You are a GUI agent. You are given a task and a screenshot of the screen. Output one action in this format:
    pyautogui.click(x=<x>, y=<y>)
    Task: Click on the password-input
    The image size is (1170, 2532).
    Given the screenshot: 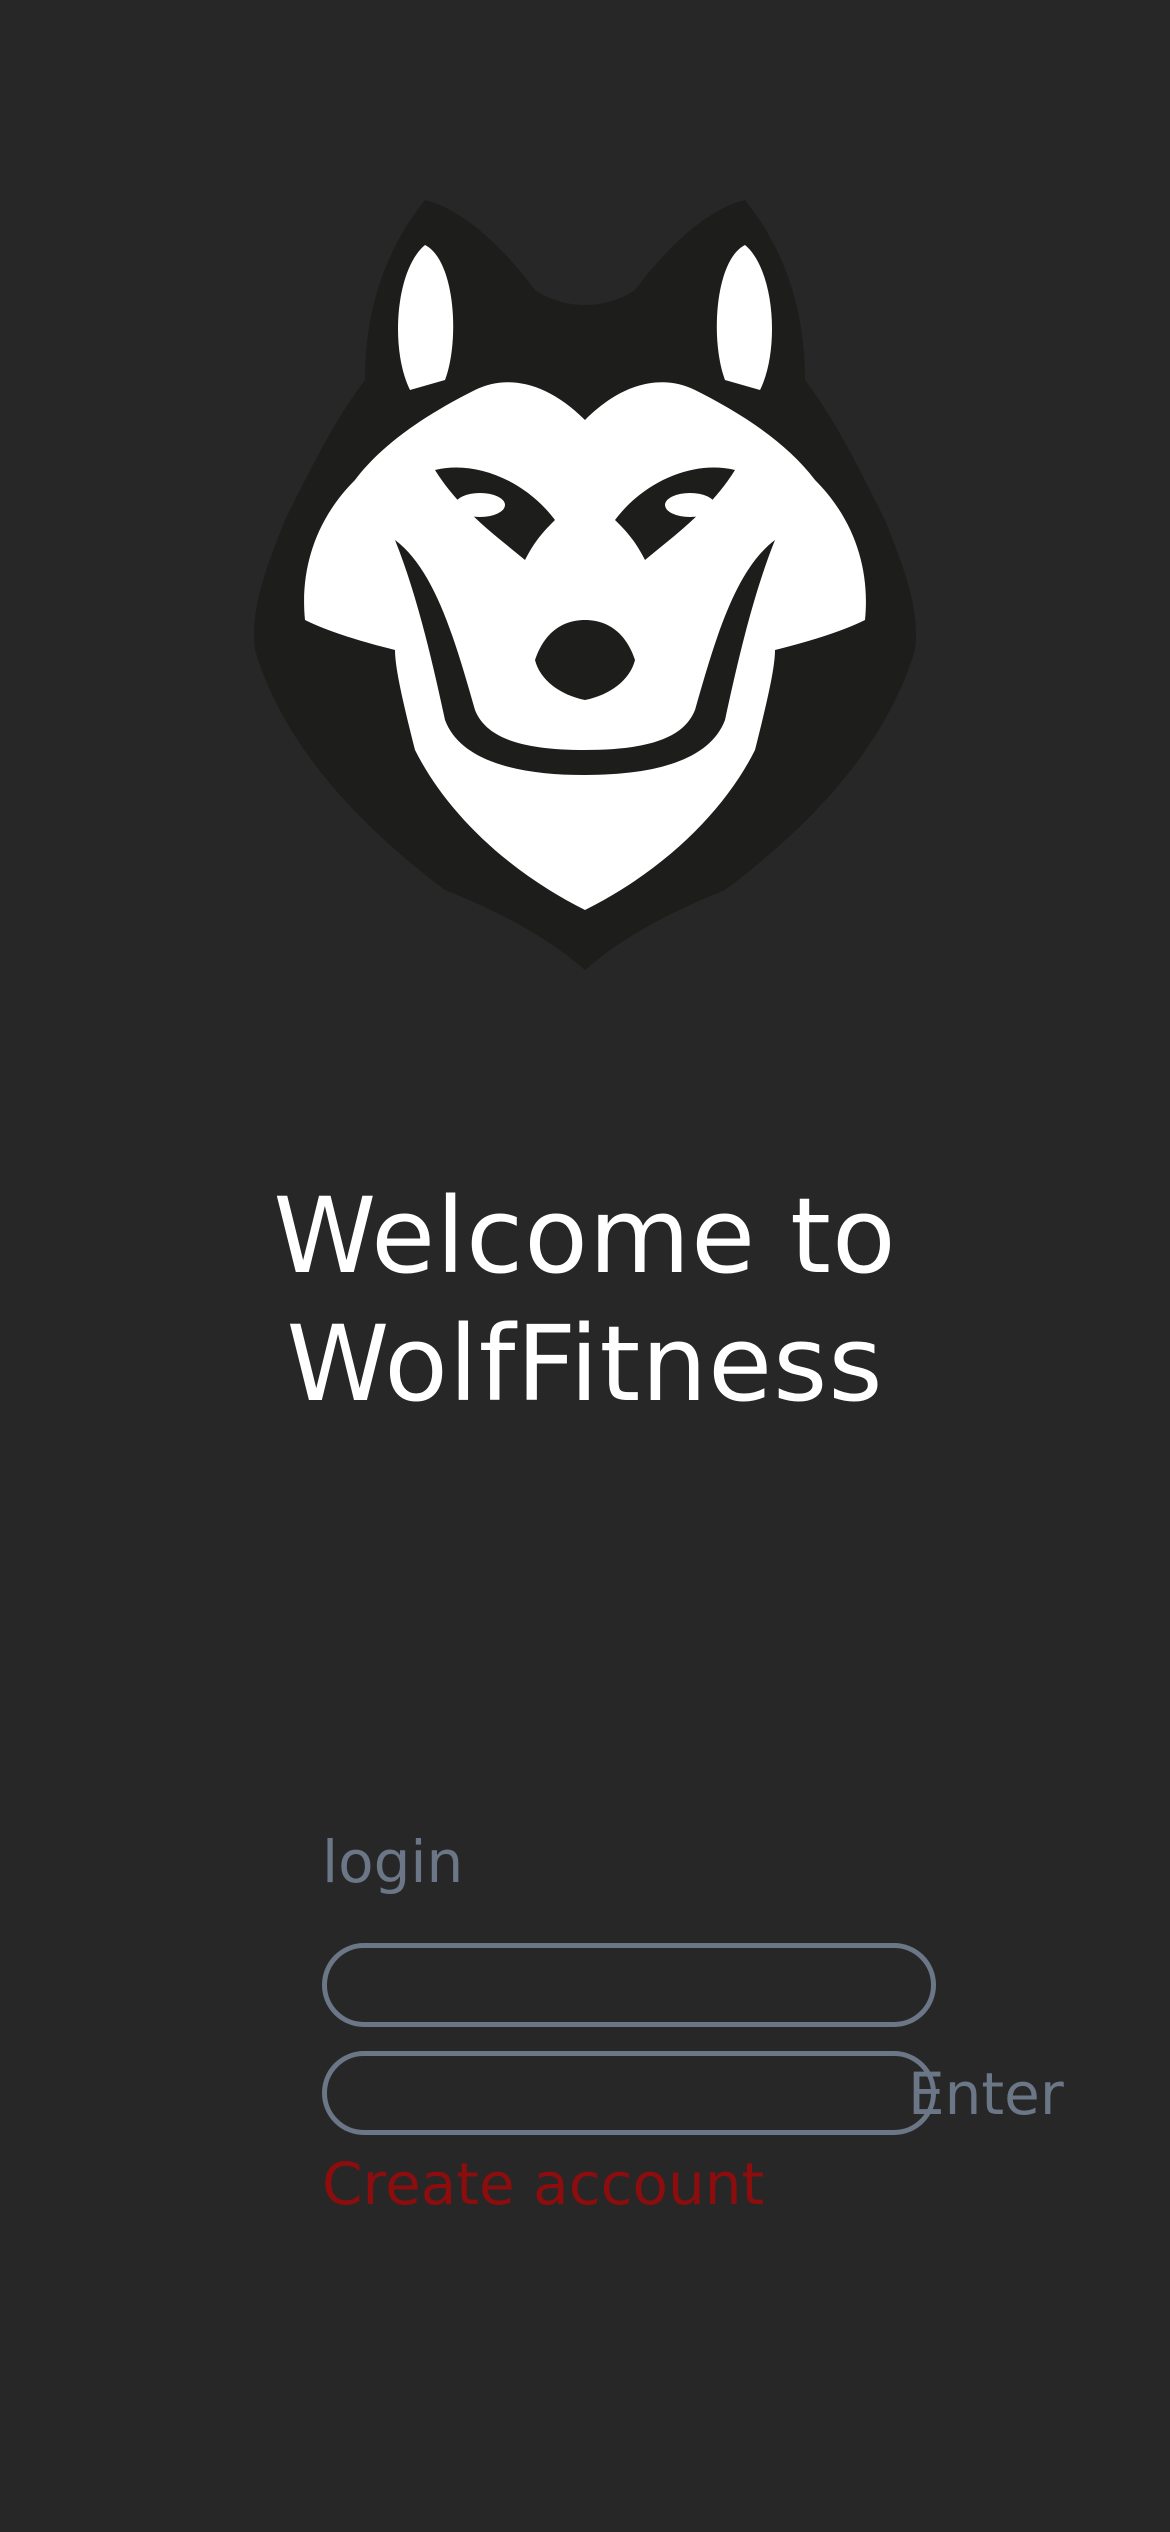 What is the action you would take?
    pyautogui.click(x=629, y=2093)
    